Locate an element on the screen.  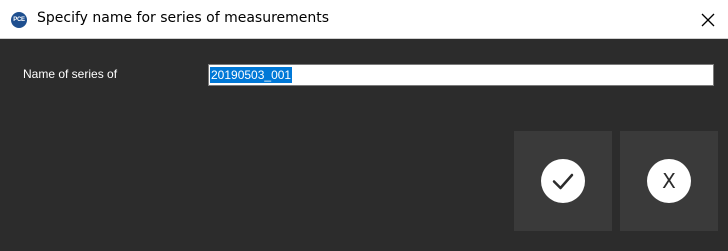
cancel-x-icon: X is located at coordinates (669, 181).